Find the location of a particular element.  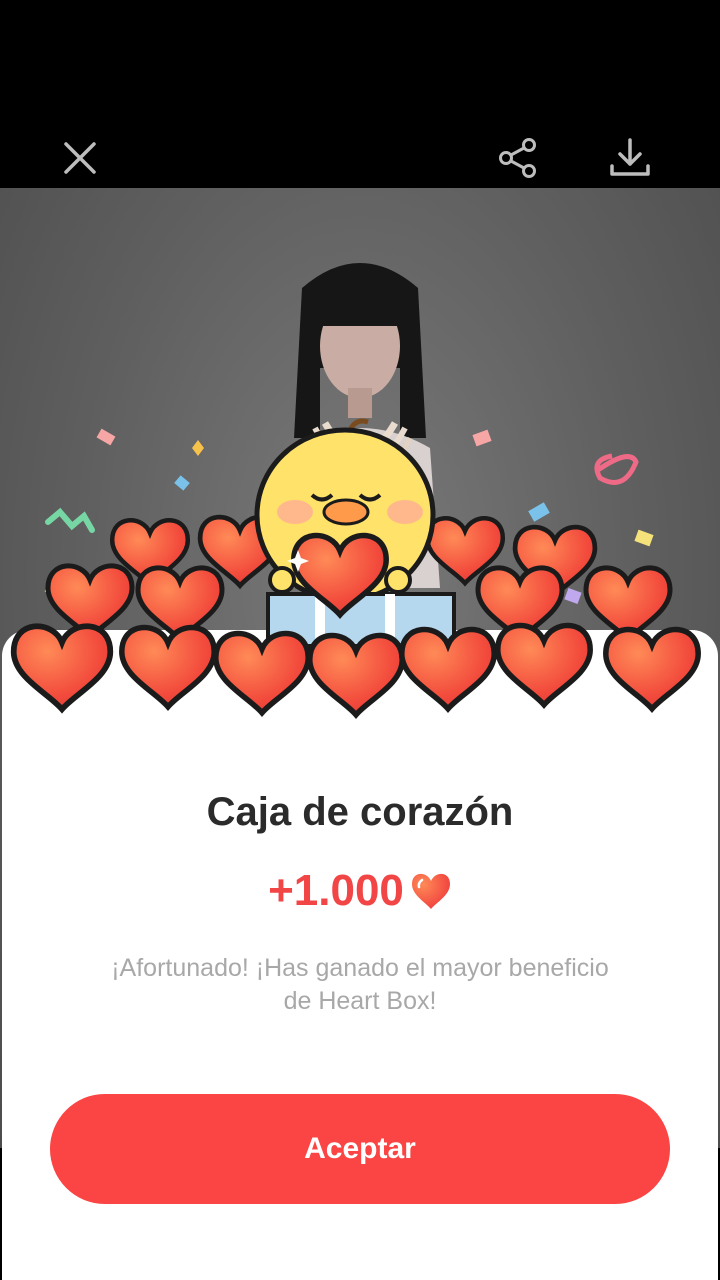

close-button is located at coordinates (80, 158).